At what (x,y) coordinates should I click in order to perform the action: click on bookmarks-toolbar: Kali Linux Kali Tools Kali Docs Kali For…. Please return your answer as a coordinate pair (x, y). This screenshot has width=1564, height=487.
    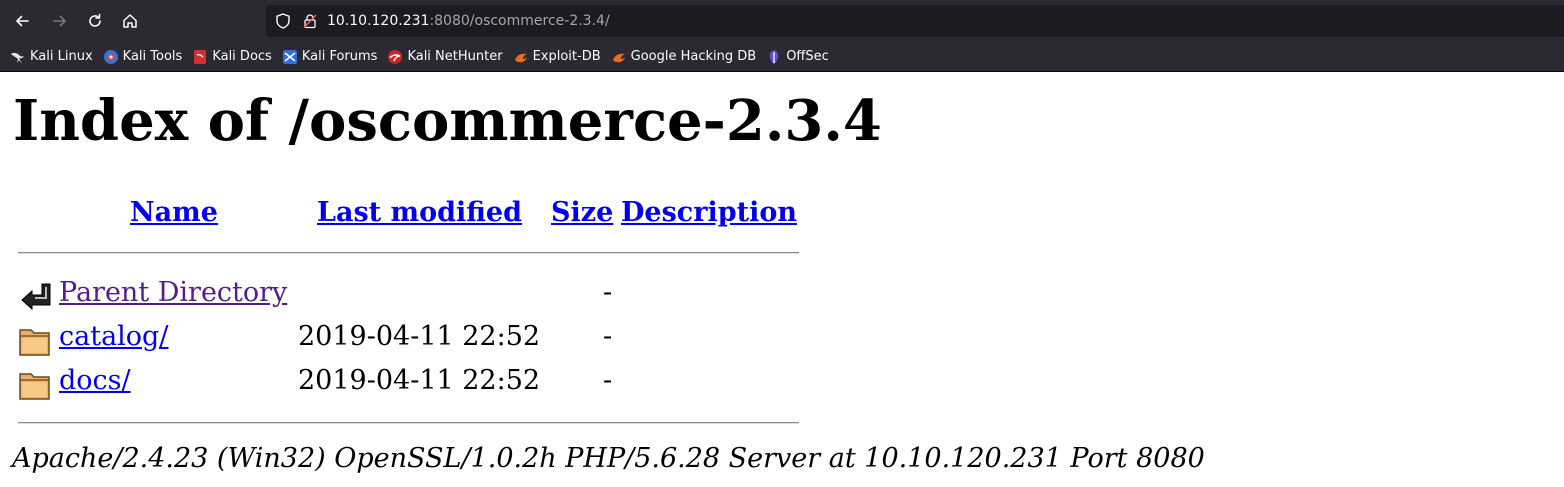
    Looking at the image, I should click on (782, 57).